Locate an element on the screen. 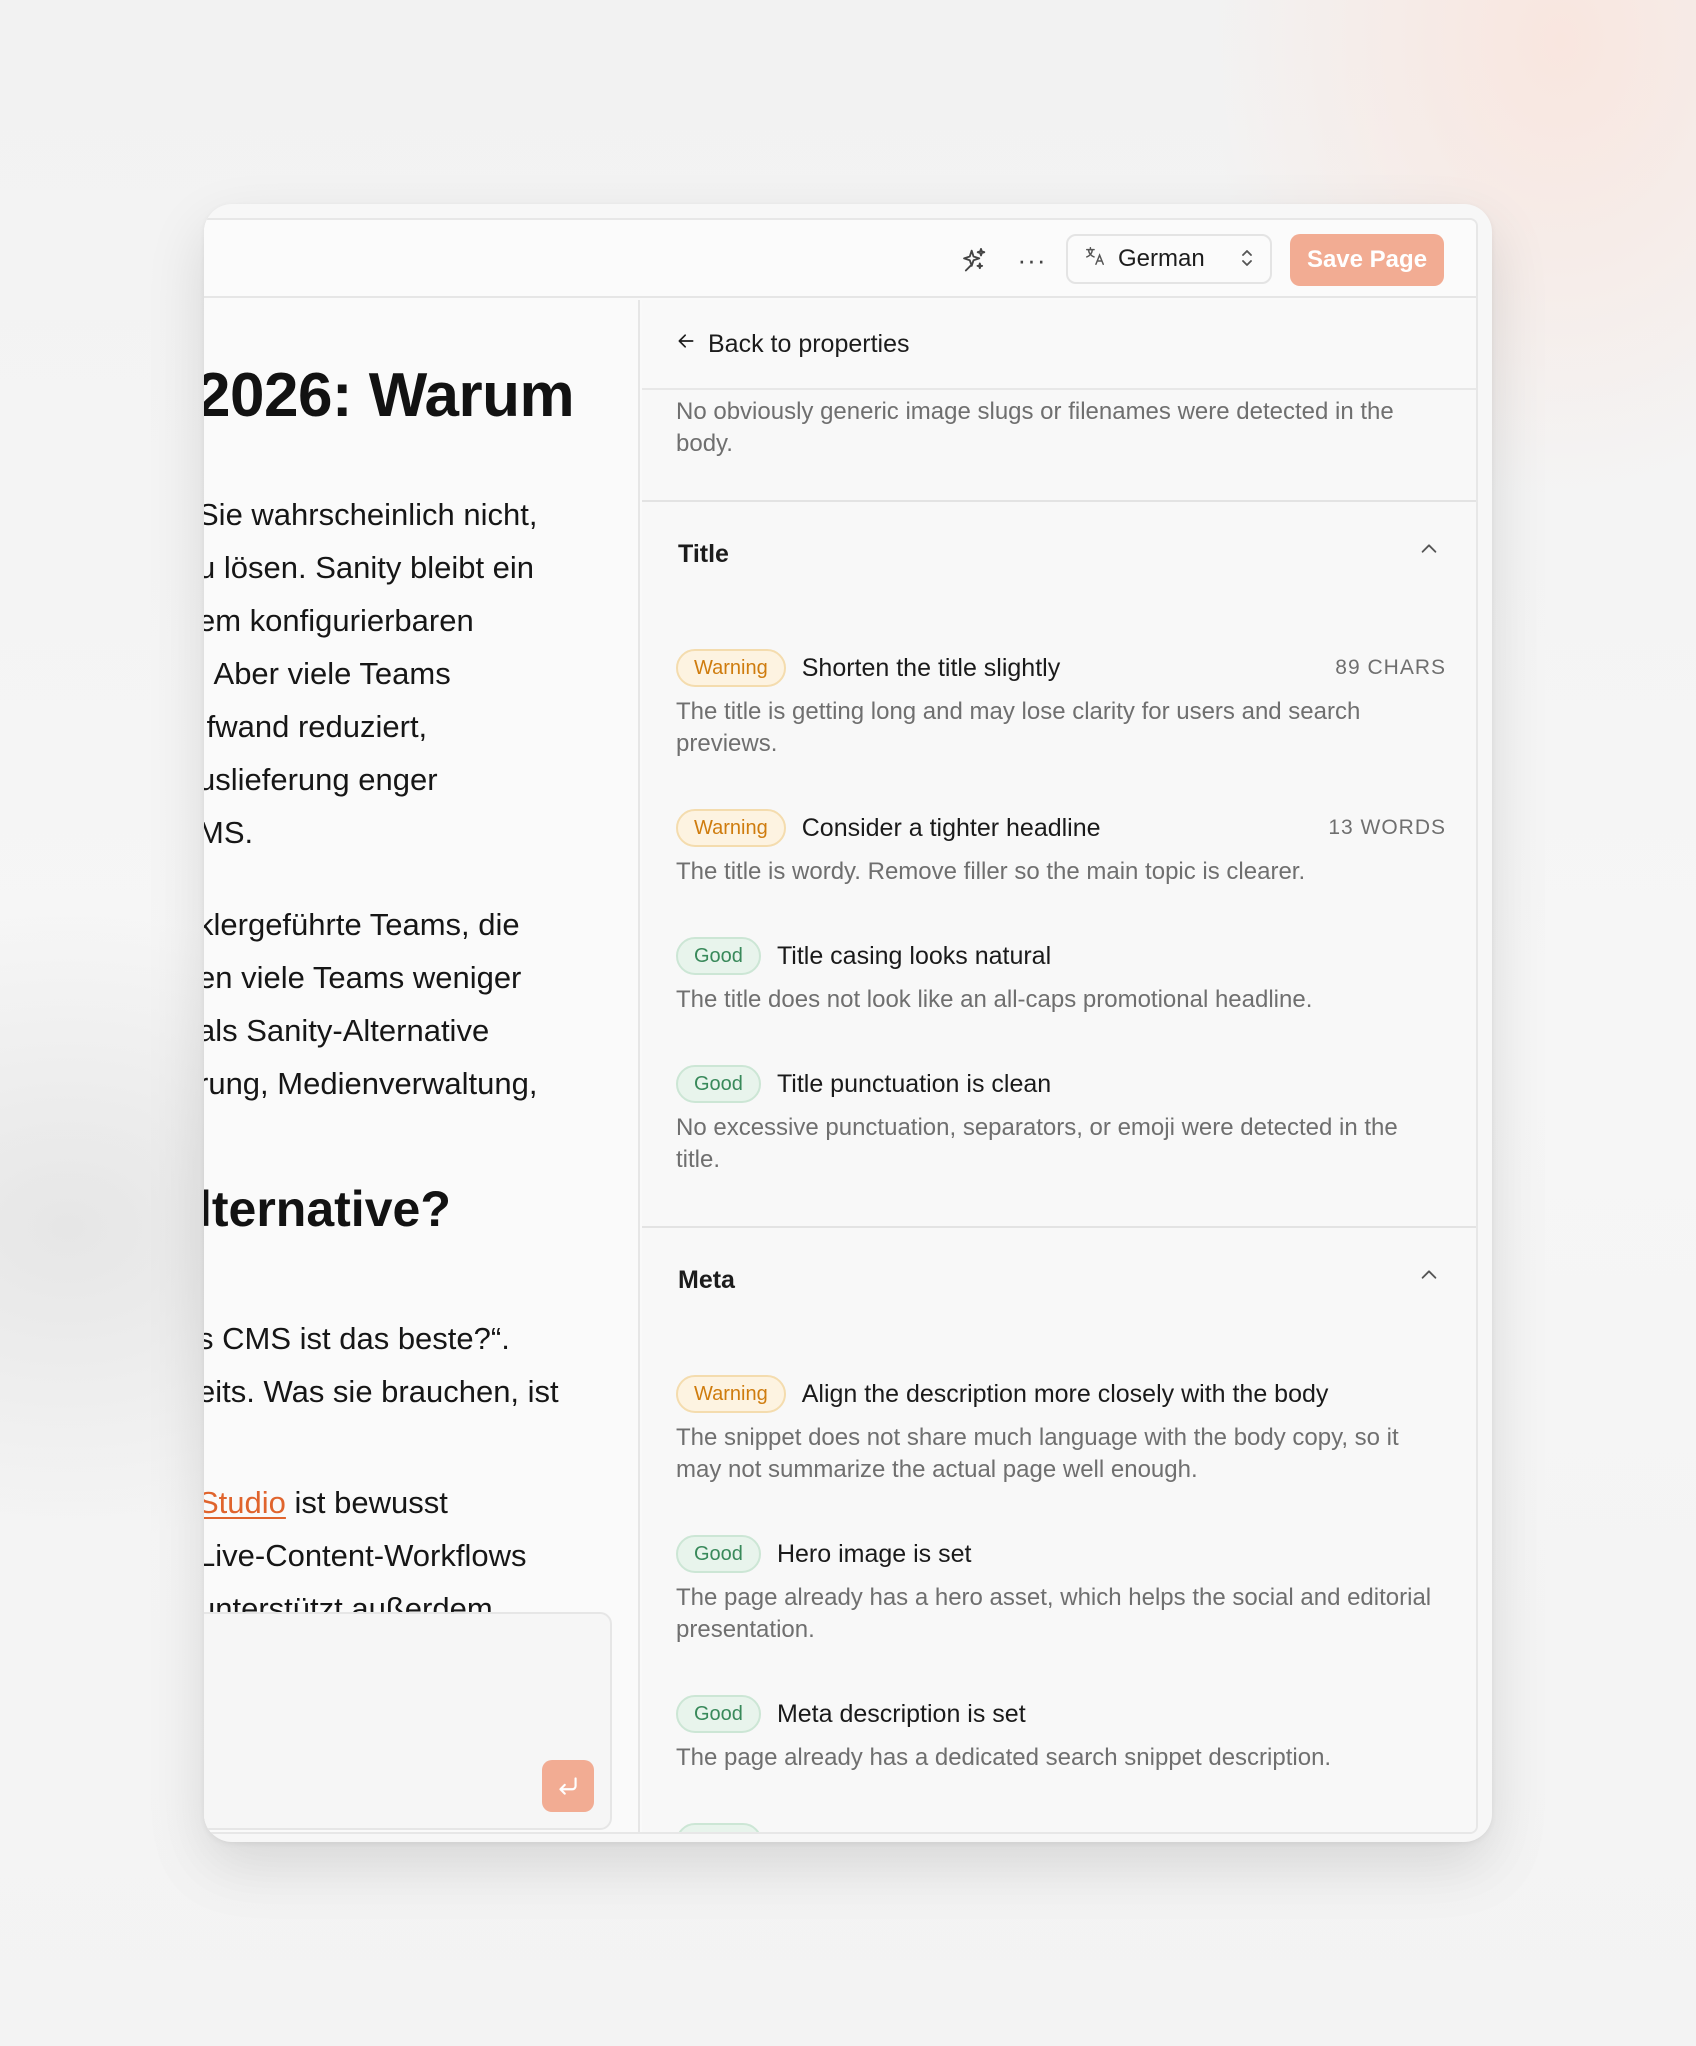  paragraph-line: Studio ist bewusst is located at coordinates (365, 1502).